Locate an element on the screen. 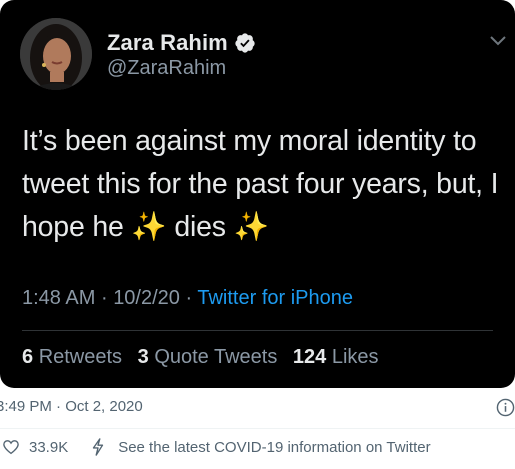 This screenshot has height=469, width=515. chevron-down-icon is located at coordinates (498, 41).